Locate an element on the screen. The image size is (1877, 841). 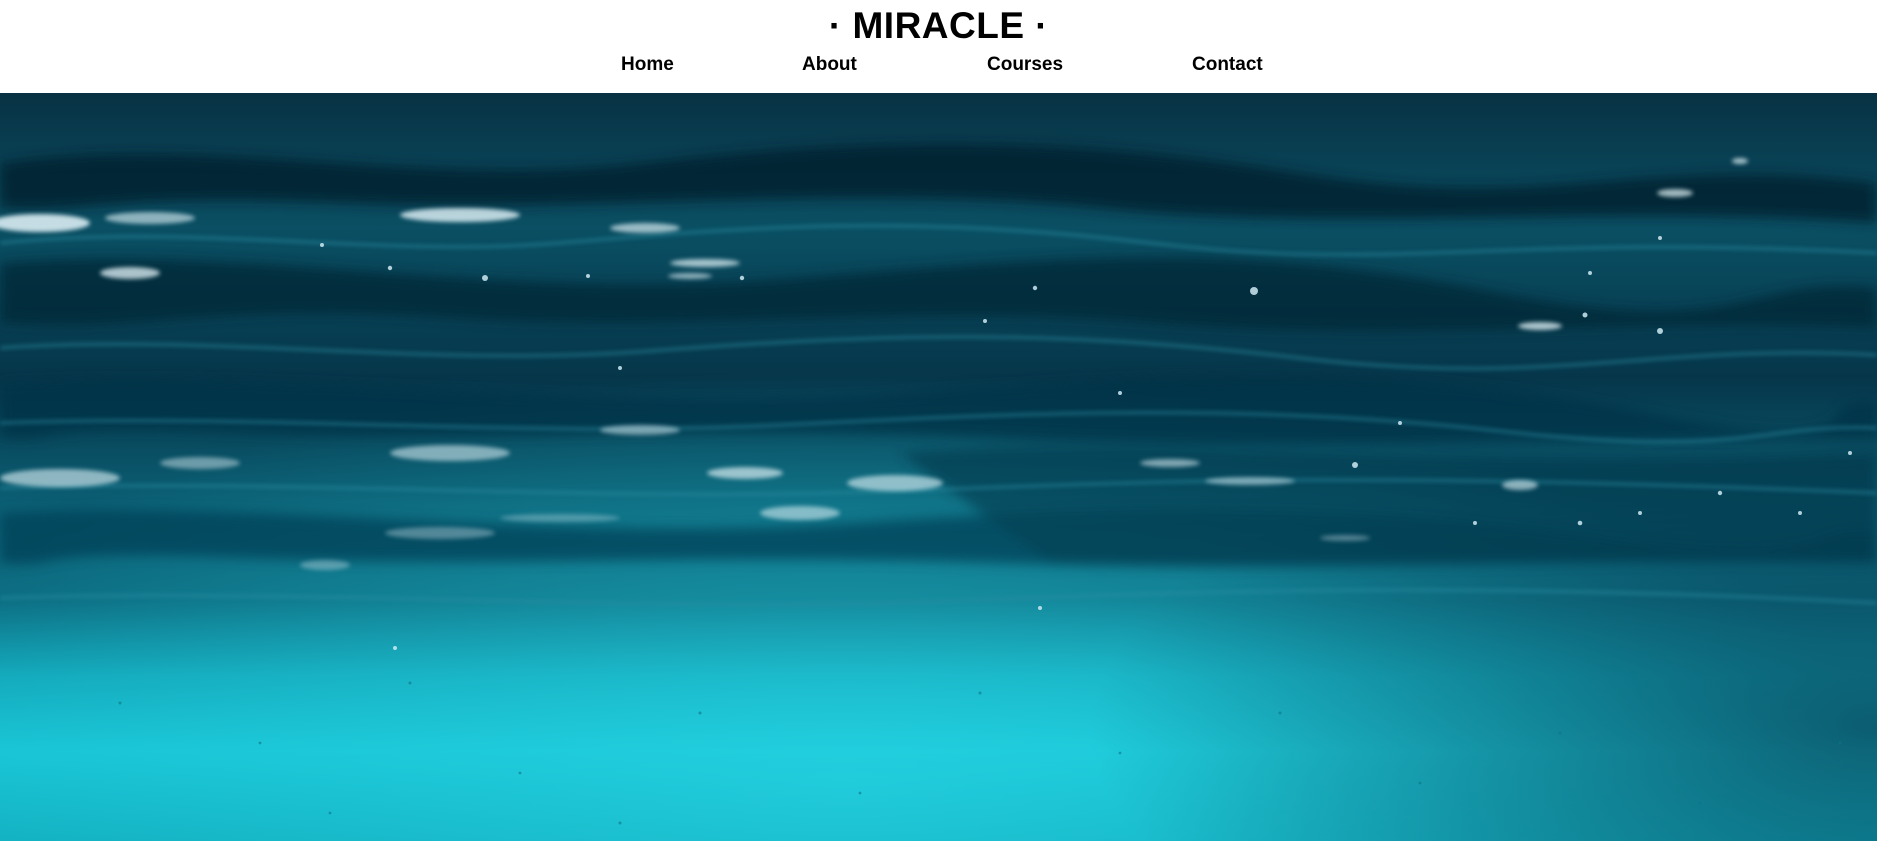
nav-link-home: Home is located at coordinates (647, 65).